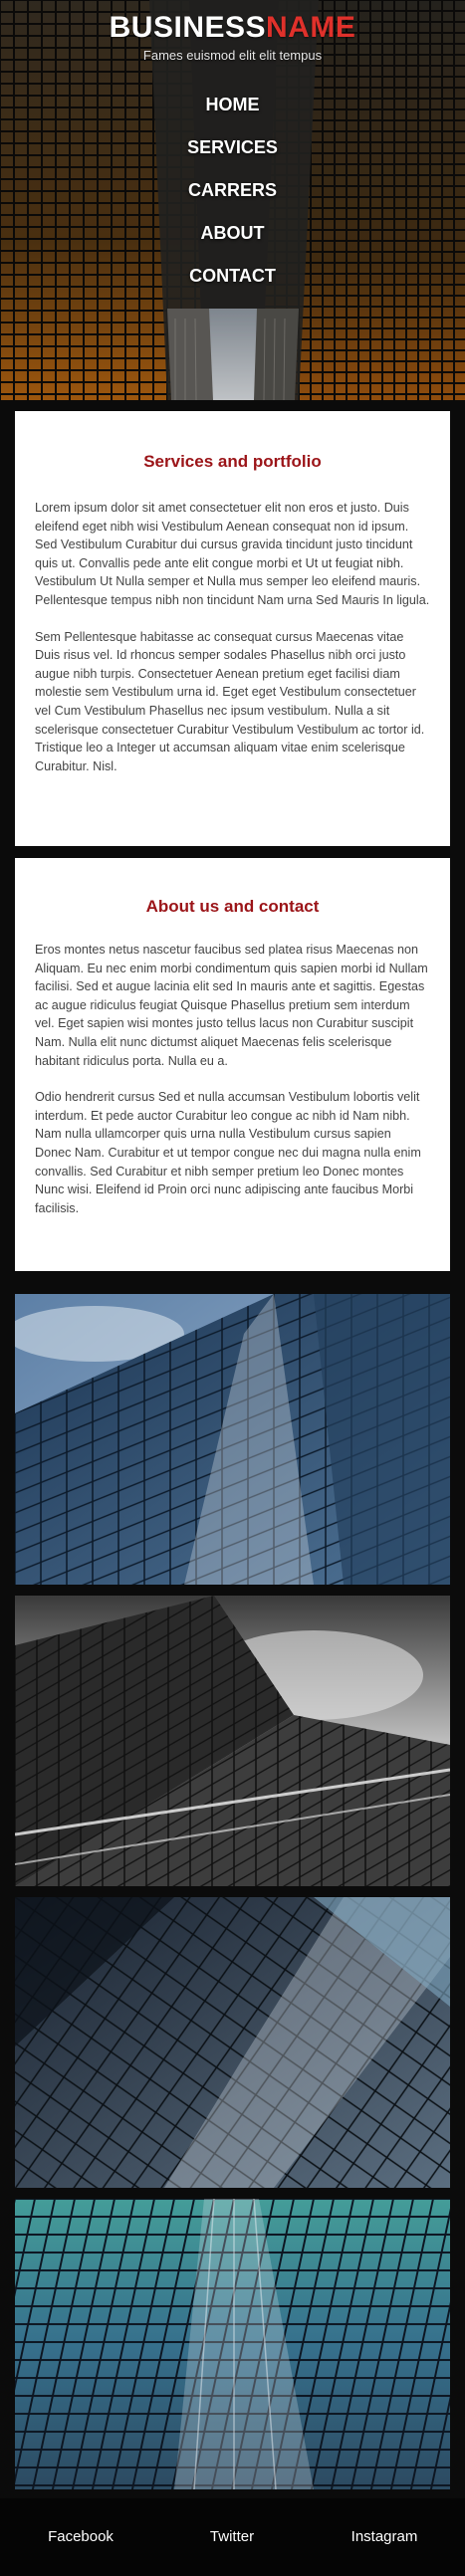 The image size is (465, 2576). Describe the element at coordinates (233, 284) in the screenshot. I see `nav-contact: CONTACT` at that location.